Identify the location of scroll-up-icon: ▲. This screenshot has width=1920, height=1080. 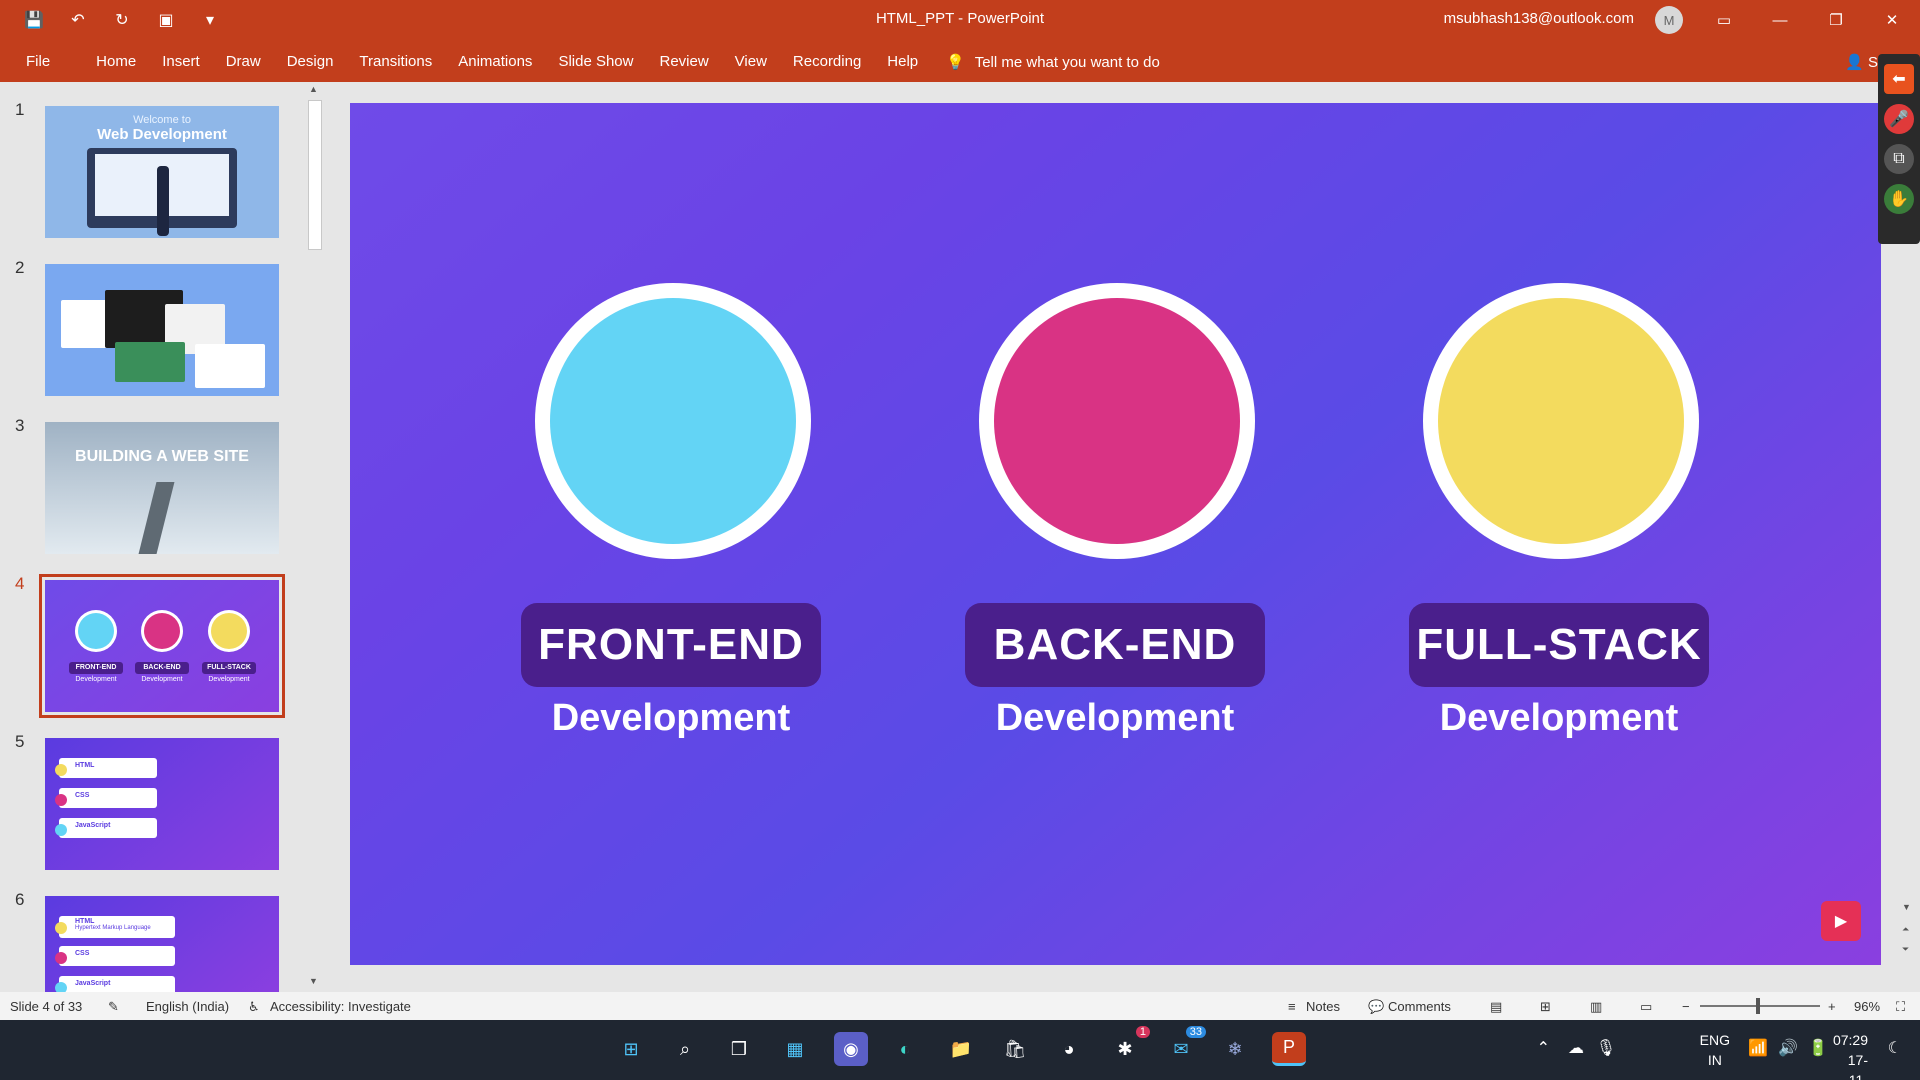
(313, 89).